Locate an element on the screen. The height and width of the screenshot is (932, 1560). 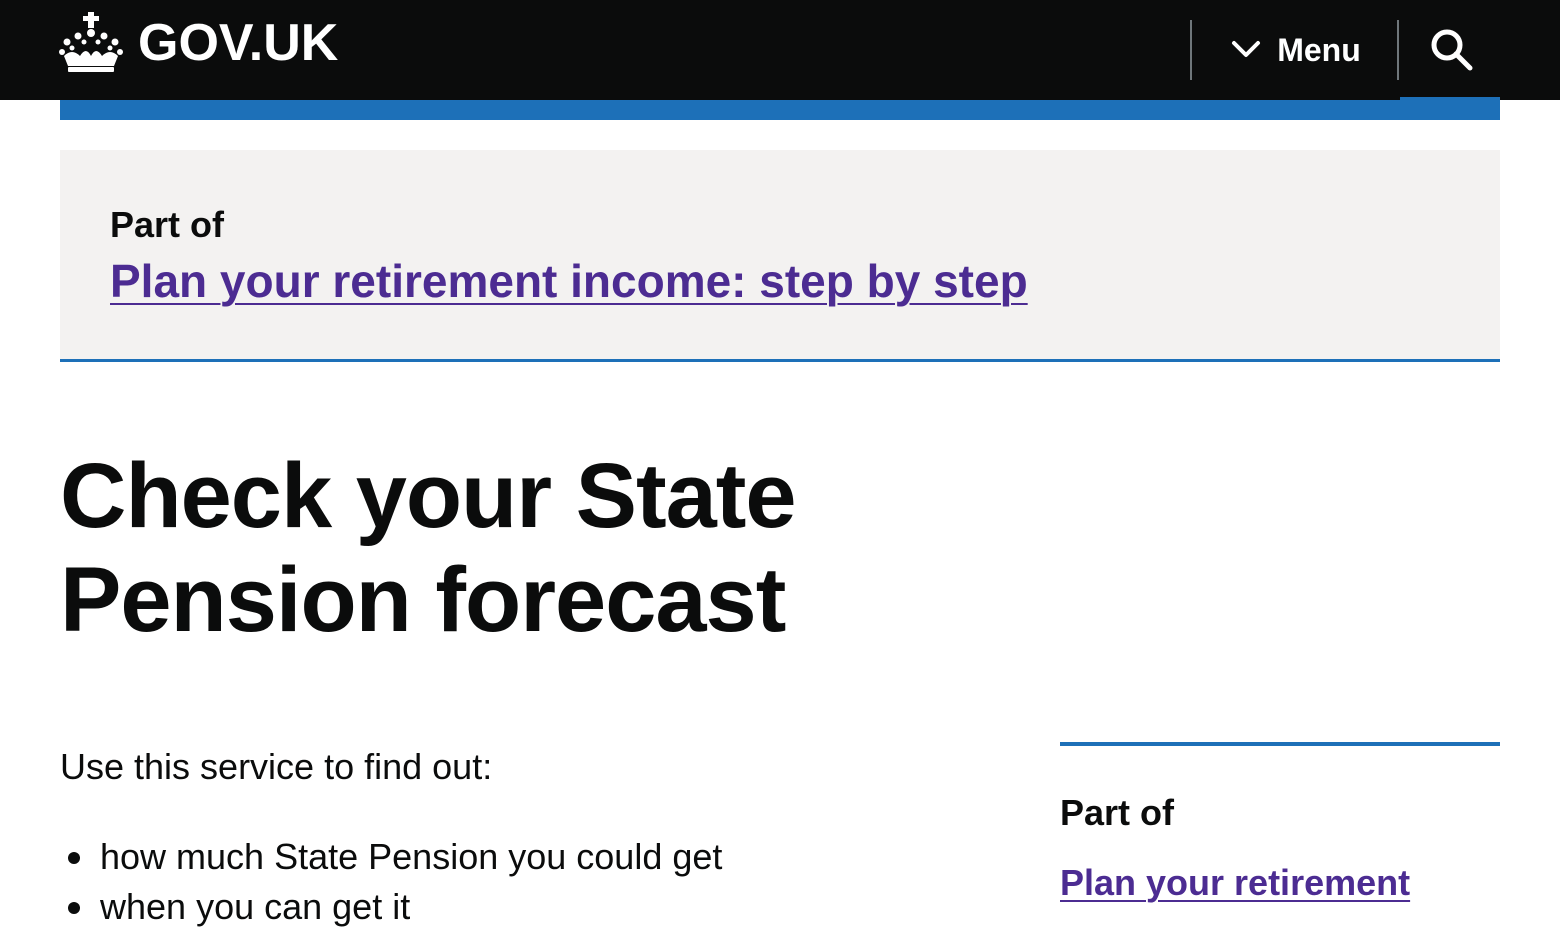
crown-icon is located at coordinates (91, 42).